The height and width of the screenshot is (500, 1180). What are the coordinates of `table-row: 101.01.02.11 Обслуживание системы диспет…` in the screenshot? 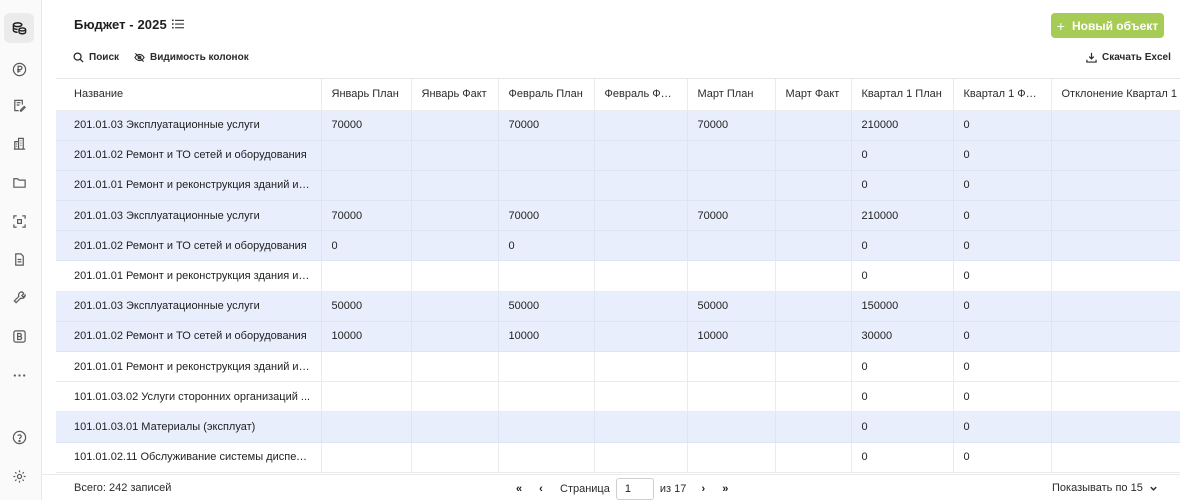 It's located at (618, 457).